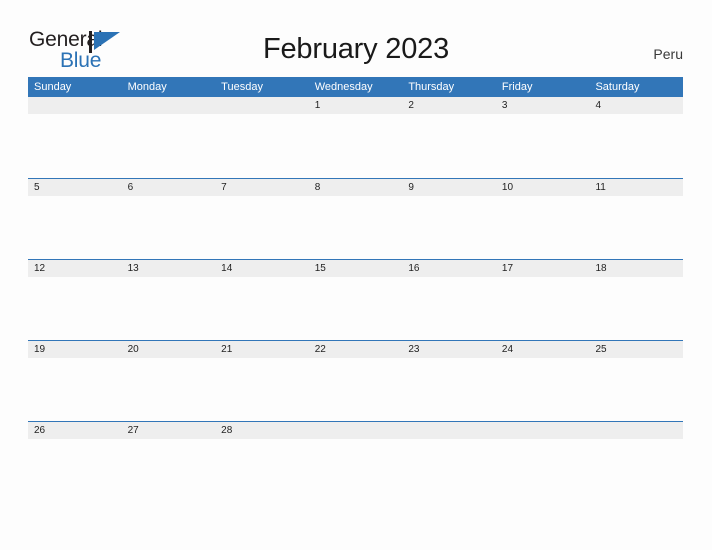 The image size is (712, 550). What do you see at coordinates (37, 187) in the screenshot?
I see `day-number: 5` at bounding box center [37, 187].